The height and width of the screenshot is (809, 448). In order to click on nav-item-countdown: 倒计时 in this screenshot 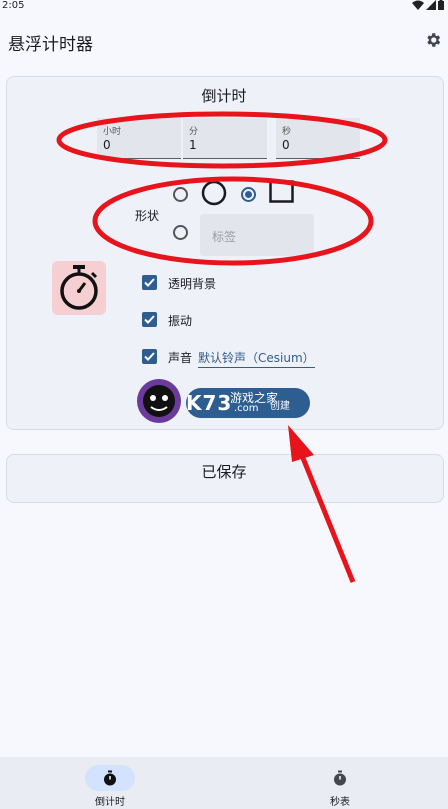, I will do `click(110, 783)`.